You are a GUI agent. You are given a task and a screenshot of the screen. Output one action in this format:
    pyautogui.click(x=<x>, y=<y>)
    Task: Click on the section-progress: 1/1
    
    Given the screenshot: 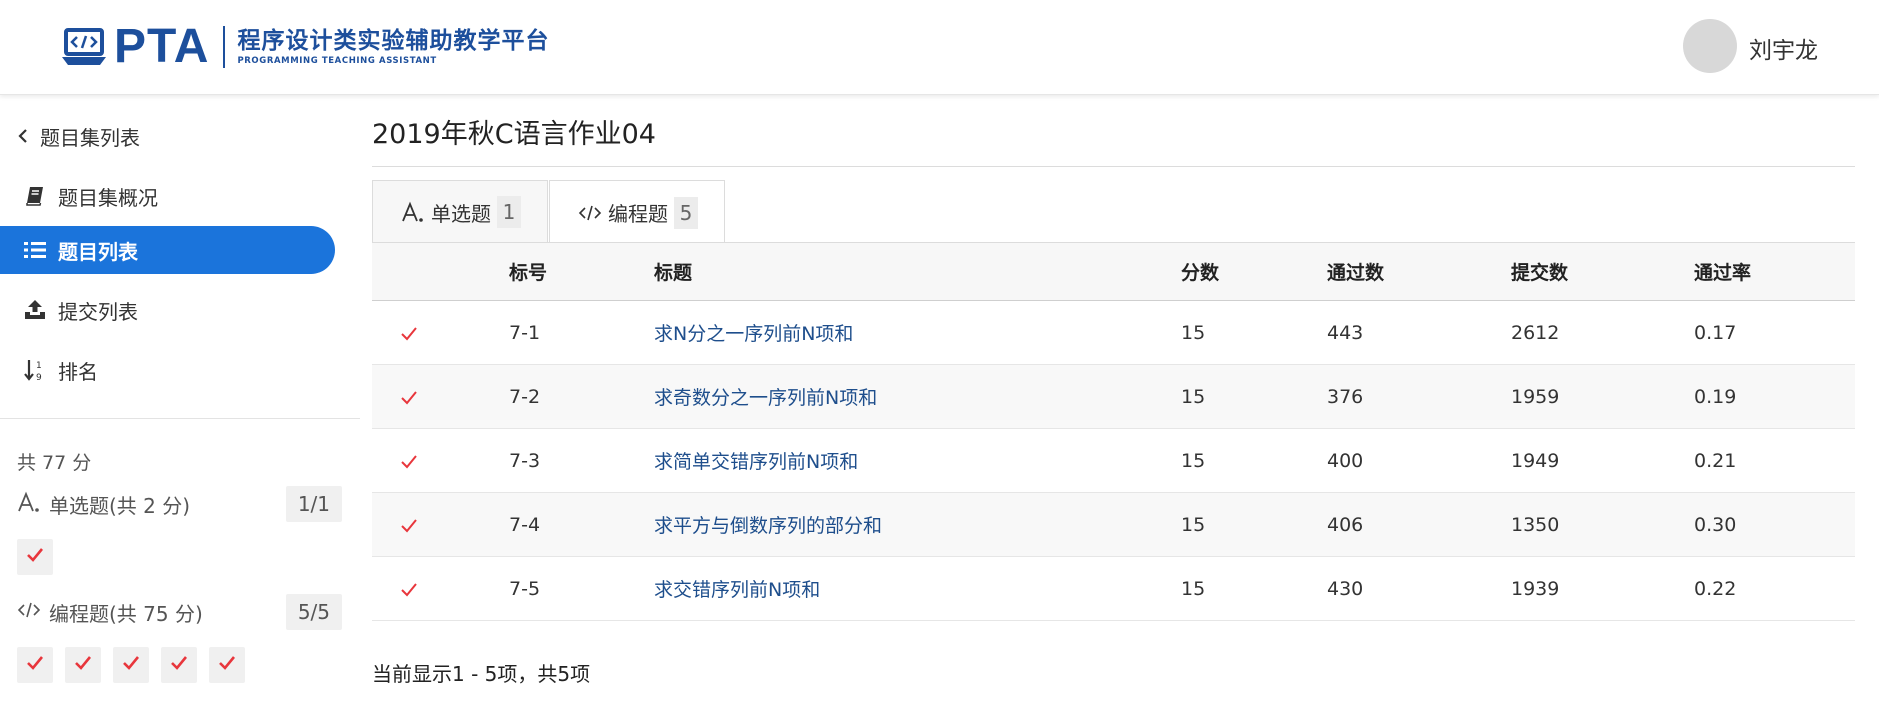 What is the action you would take?
    pyautogui.click(x=313, y=504)
    